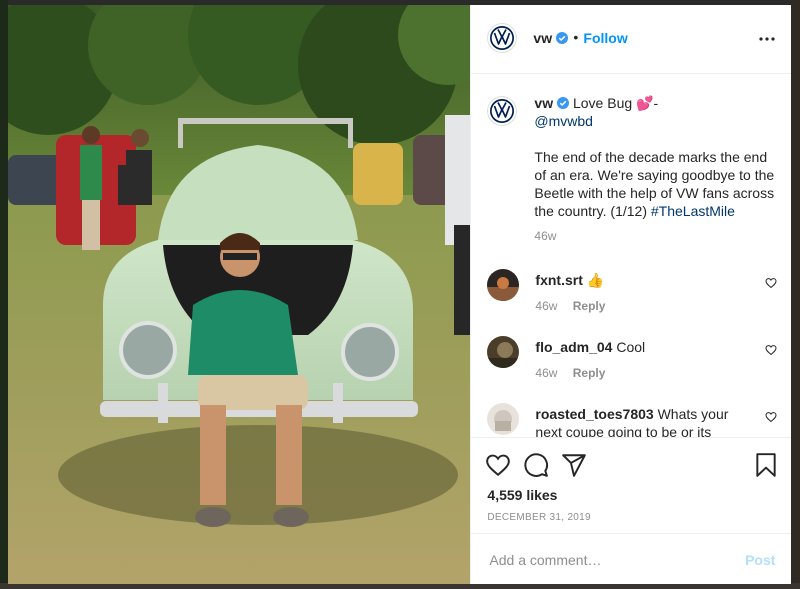 This screenshot has width=800, height=589. I want to click on post-date: DECEMBER 31, 2019, so click(538, 517).